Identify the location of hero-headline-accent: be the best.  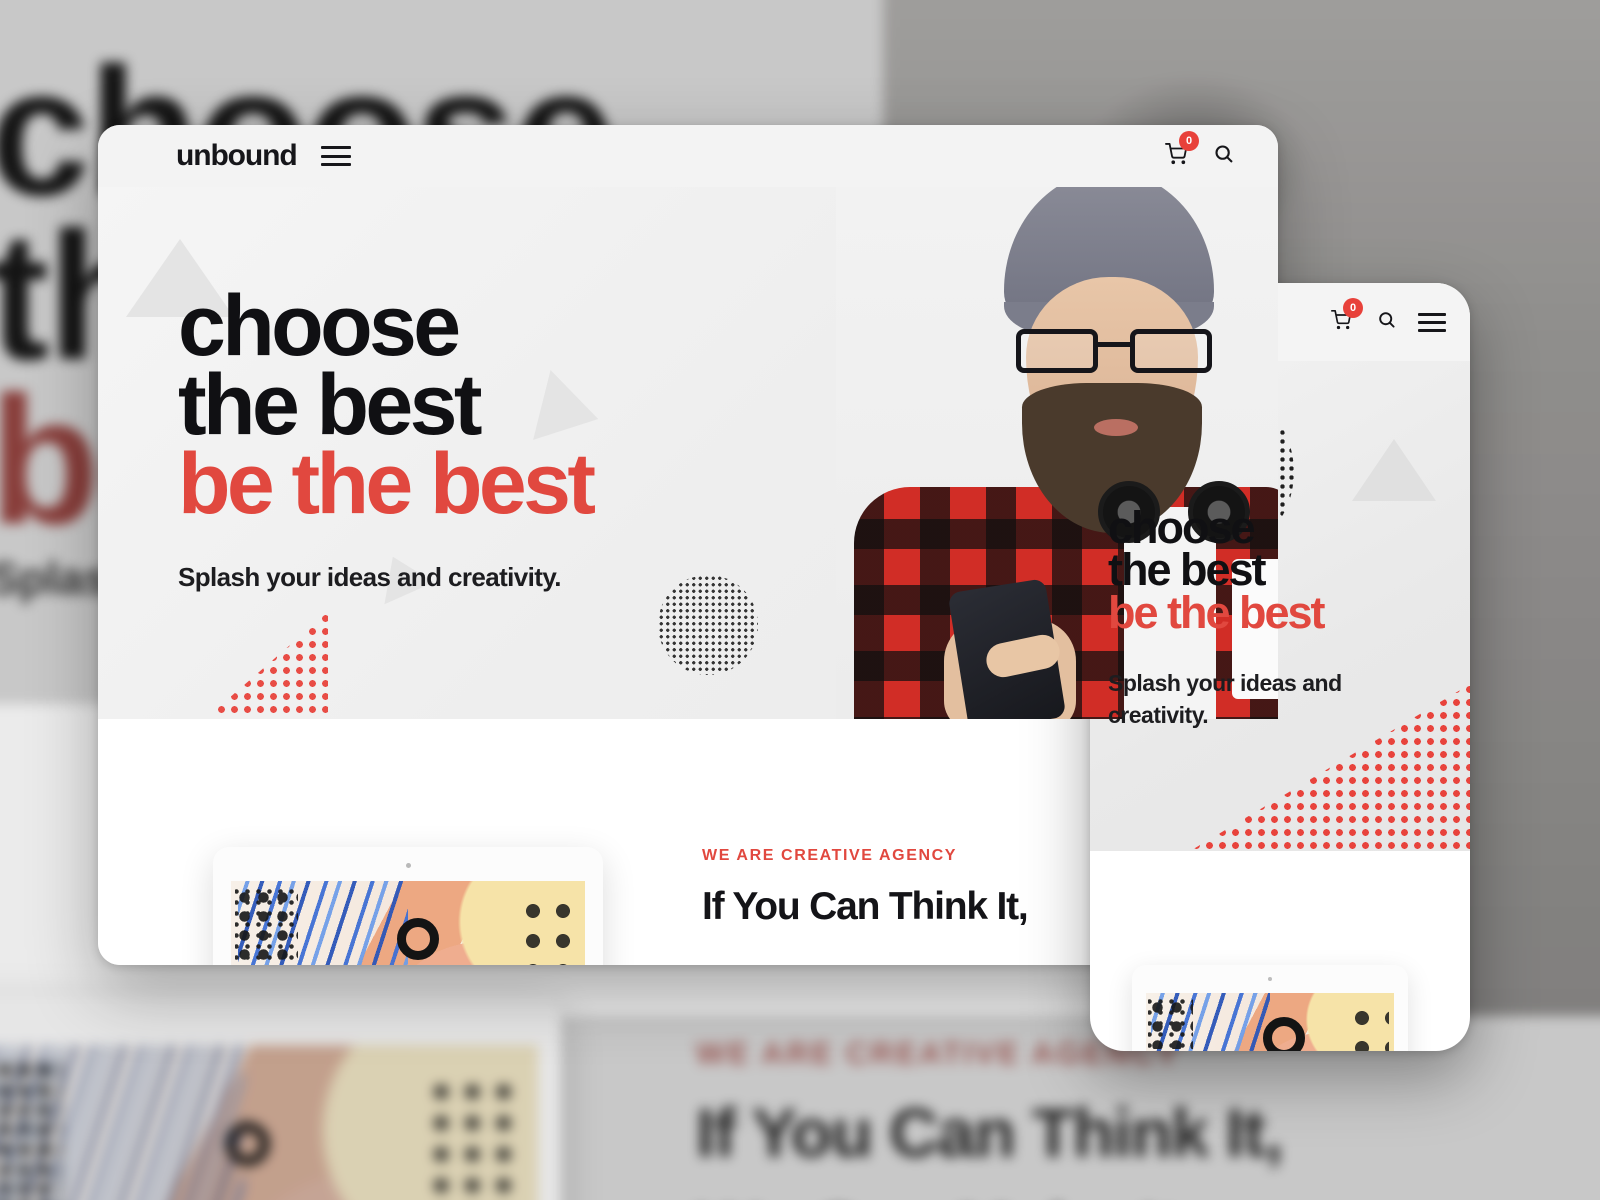
(387, 484).